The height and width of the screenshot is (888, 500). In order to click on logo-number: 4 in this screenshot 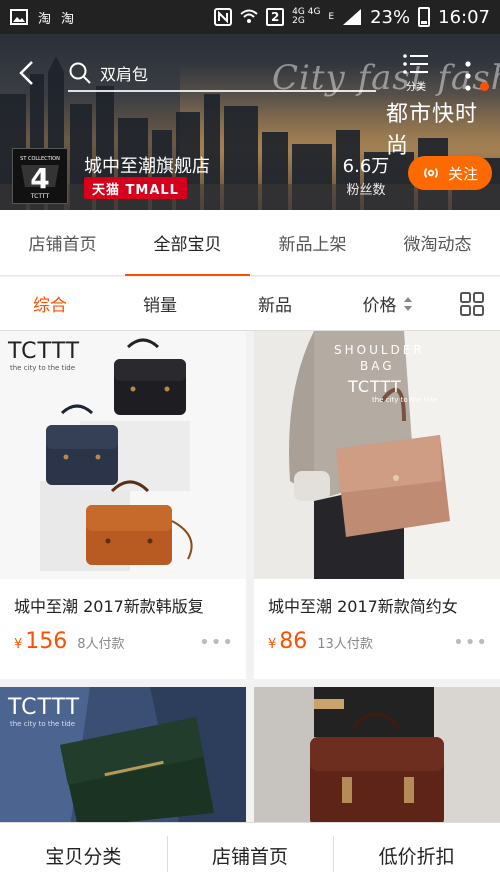, I will do `click(39, 178)`.